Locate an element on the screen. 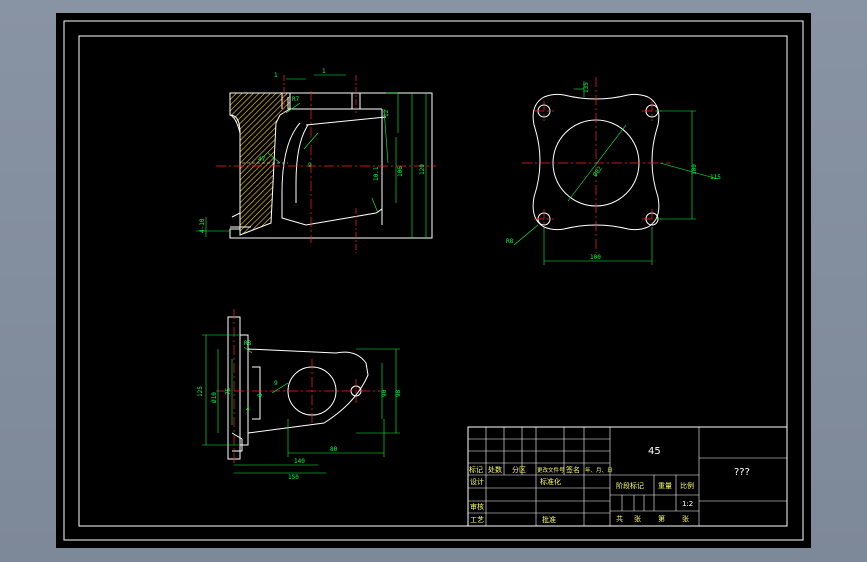 This screenshot has width=867, height=562. dim-front-9: 4-10 is located at coordinates (202, 225).